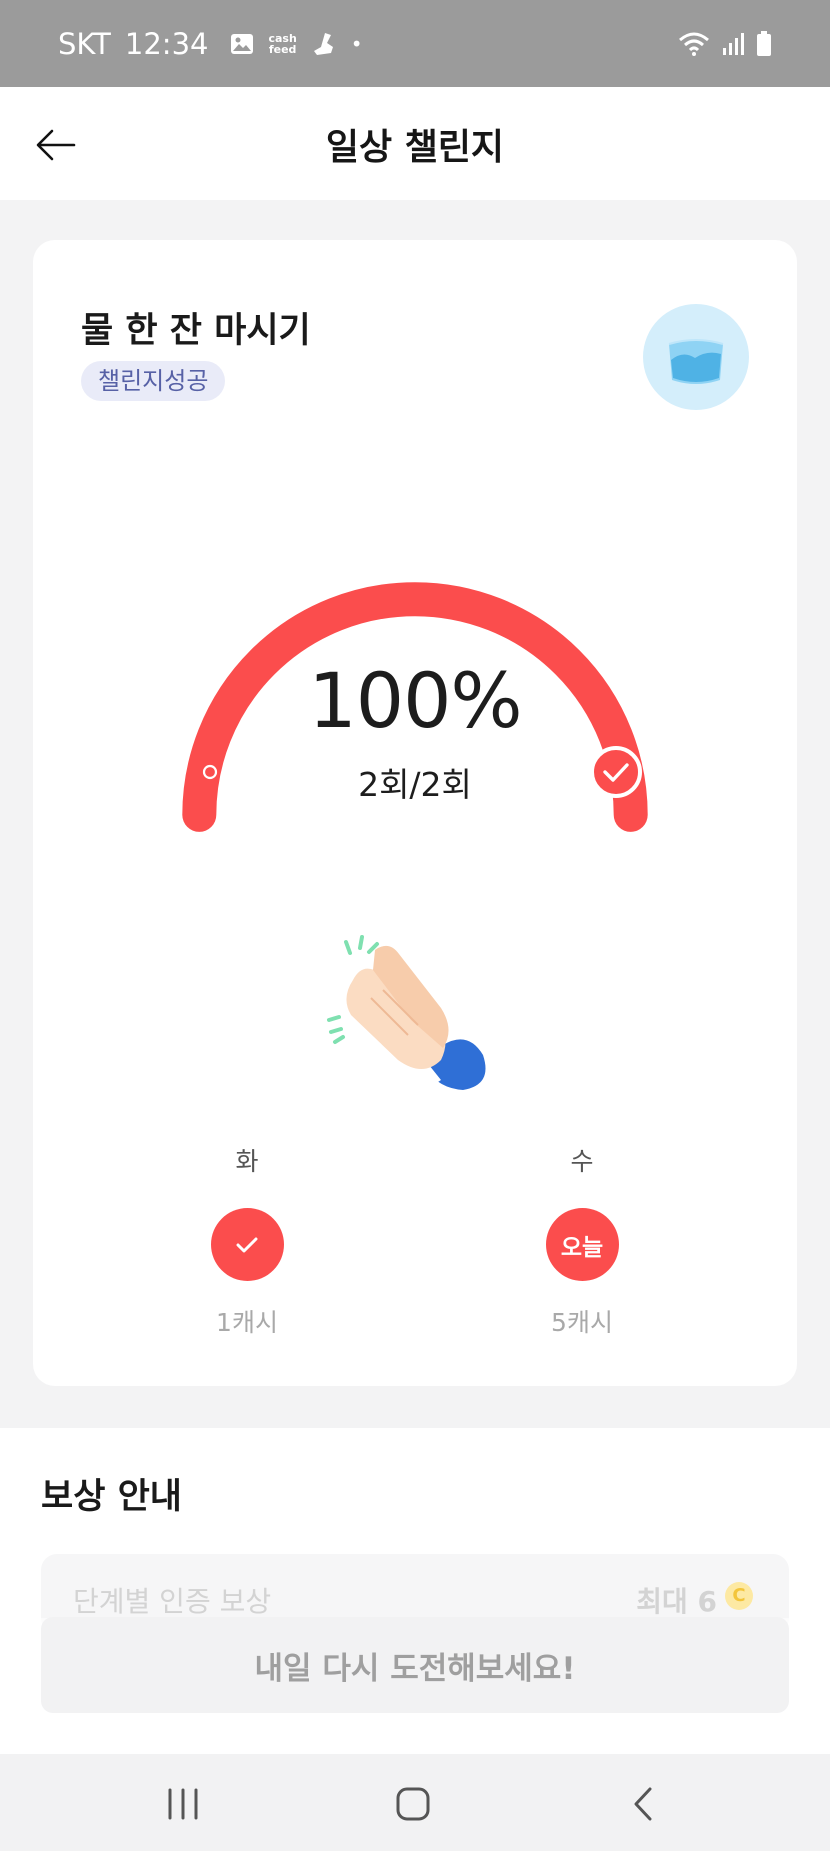 The image size is (830, 1851). What do you see at coordinates (282, 38) in the screenshot?
I see `cashfeed-line1: cash` at bounding box center [282, 38].